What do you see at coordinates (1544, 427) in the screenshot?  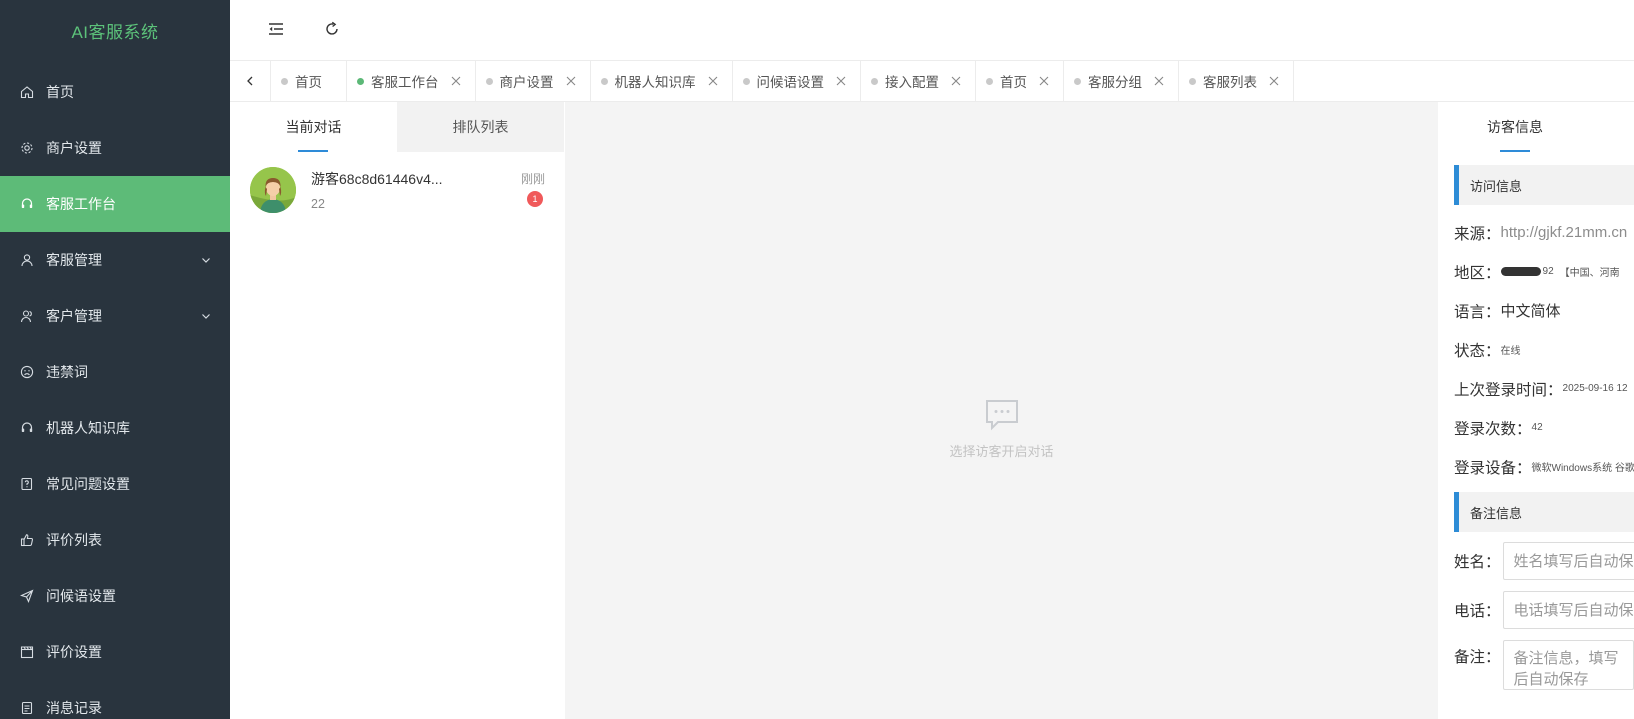 I see `login-count-row: 登录次数： 42` at bounding box center [1544, 427].